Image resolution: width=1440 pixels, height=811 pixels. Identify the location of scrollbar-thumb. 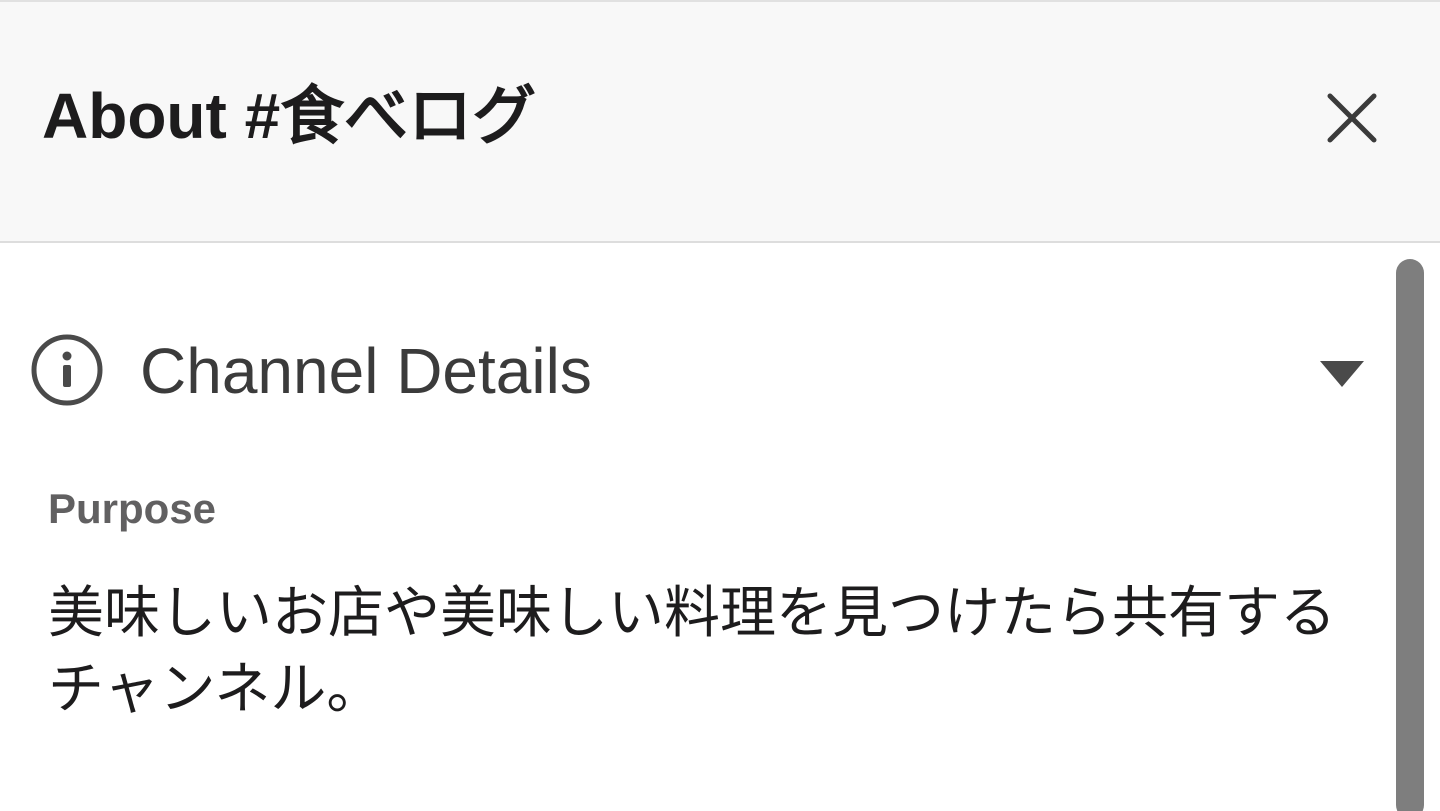
(1410, 535).